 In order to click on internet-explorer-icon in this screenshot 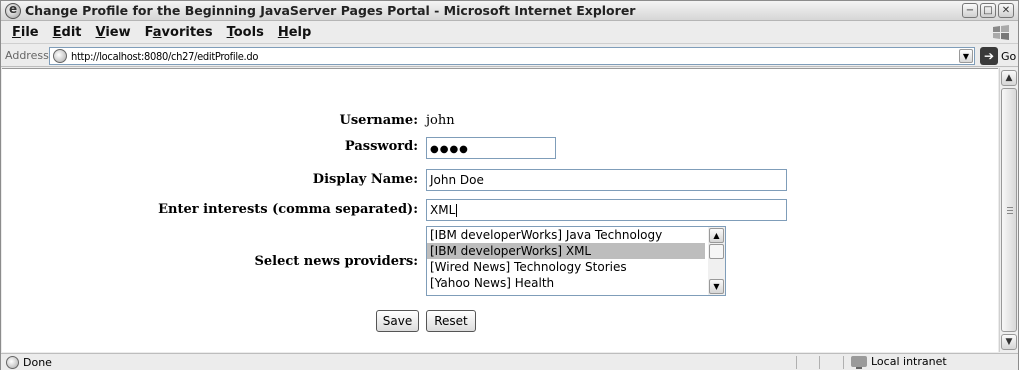, I will do `click(13, 10)`.